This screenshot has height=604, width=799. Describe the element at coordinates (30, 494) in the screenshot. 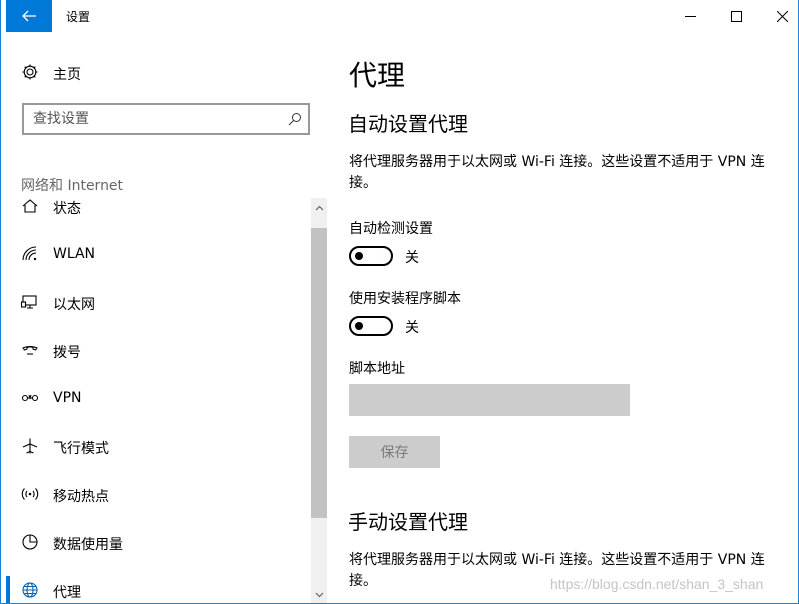

I see `hotspot-icon` at that location.